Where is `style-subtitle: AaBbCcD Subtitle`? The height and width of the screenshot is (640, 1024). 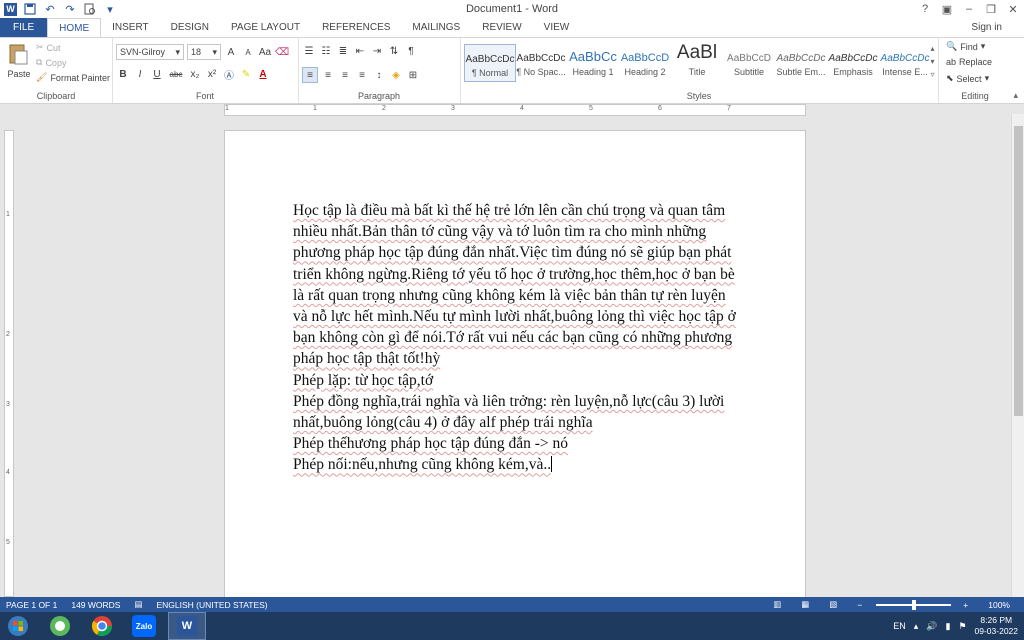 style-subtitle: AaBbCcD Subtitle is located at coordinates (749, 62).